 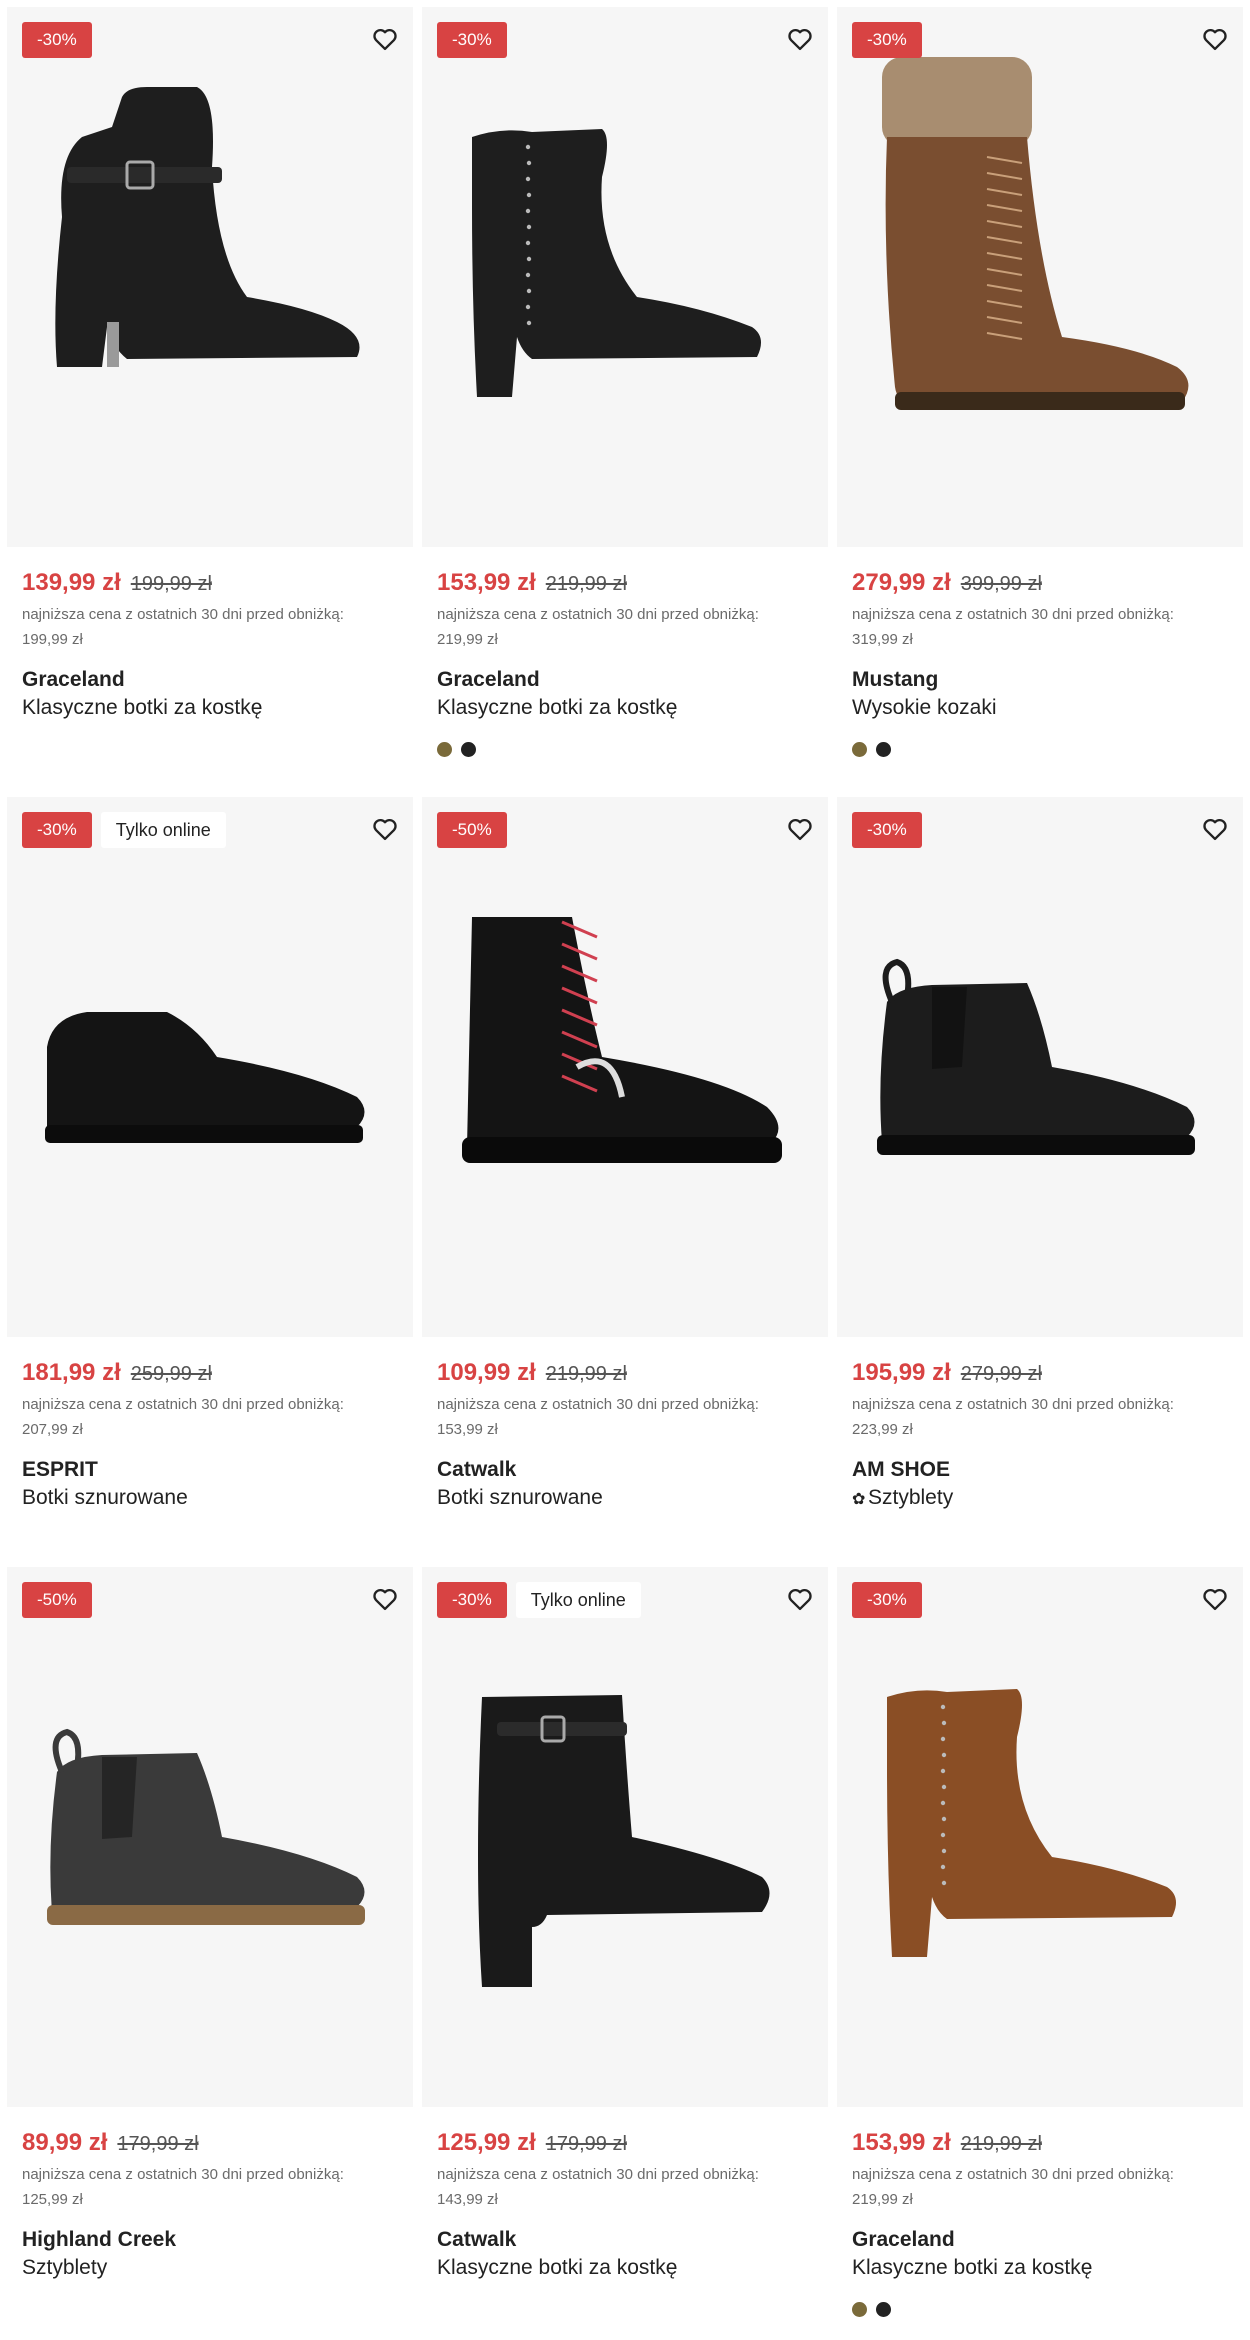 I want to click on price-row: 195,99 zł 279,99 zł, so click(x=1044, y=1375).